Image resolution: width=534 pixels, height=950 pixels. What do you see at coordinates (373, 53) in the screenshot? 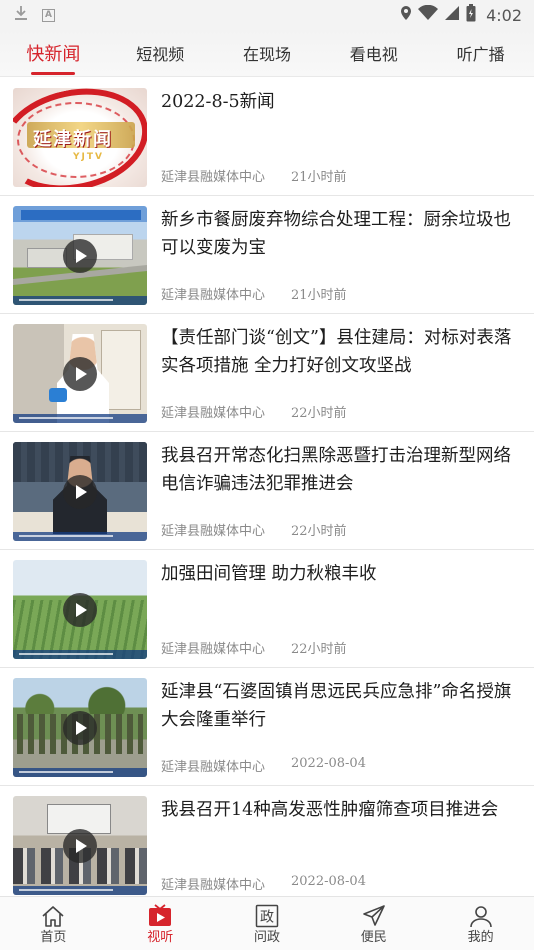
I see `tab-kan-dianshi: 看电视` at bounding box center [373, 53].